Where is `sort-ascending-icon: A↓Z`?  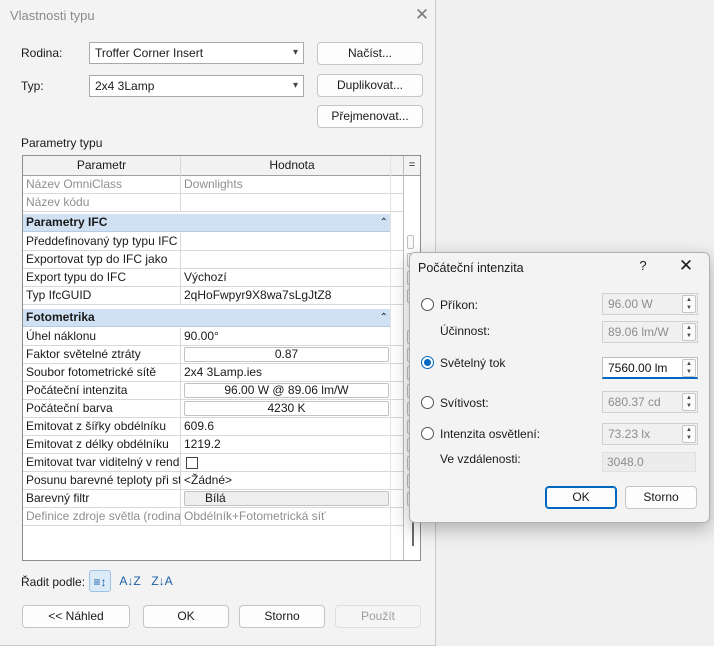
sort-ascending-icon: A↓Z is located at coordinates (130, 581).